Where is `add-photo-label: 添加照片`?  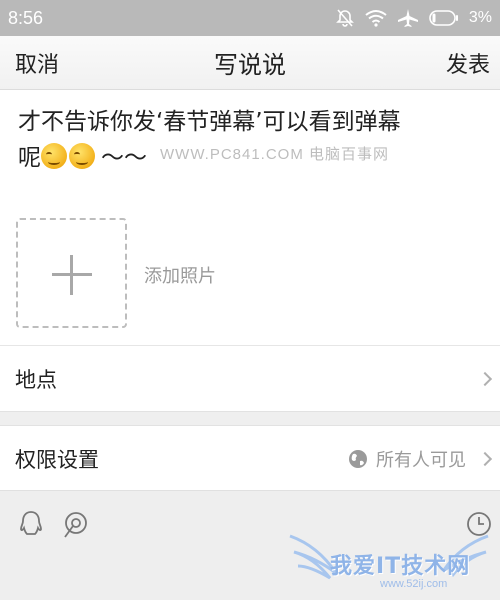 add-photo-label: 添加照片 is located at coordinates (180, 276).